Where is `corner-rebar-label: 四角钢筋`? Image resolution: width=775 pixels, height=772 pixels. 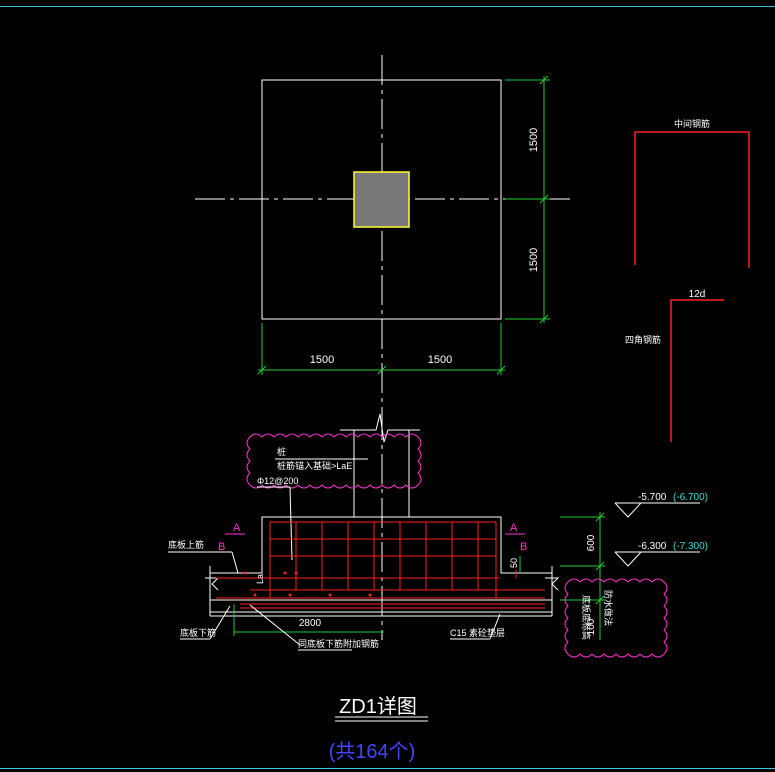
corner-rebar-label: 四角钢筋 is located at coordinates (643, 339).